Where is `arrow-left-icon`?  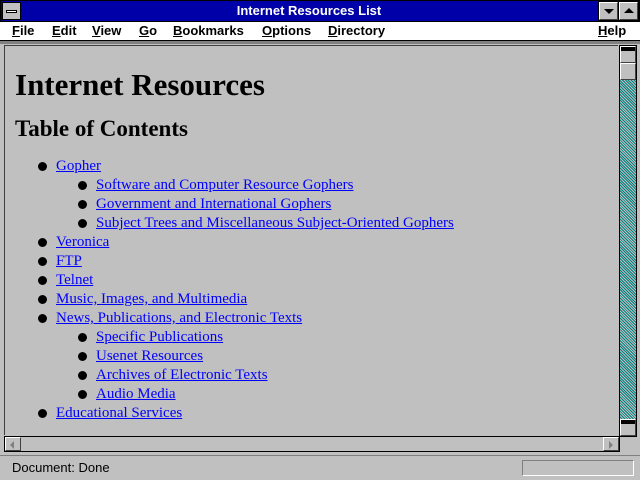
arrow-left-icon is located at coordinates (12, 445).